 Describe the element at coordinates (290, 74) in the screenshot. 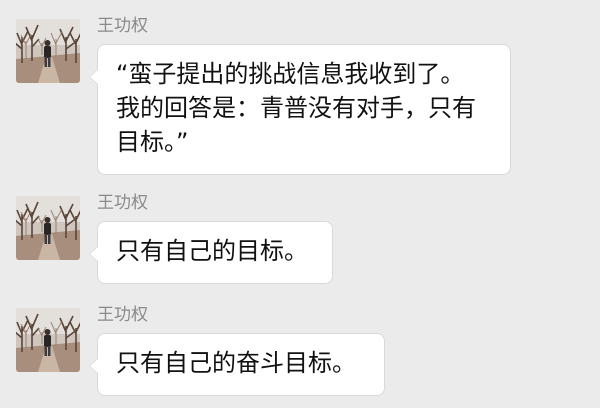

I see `message-text-line: “蛮子提出的挑战信息我收到了。` at that location.